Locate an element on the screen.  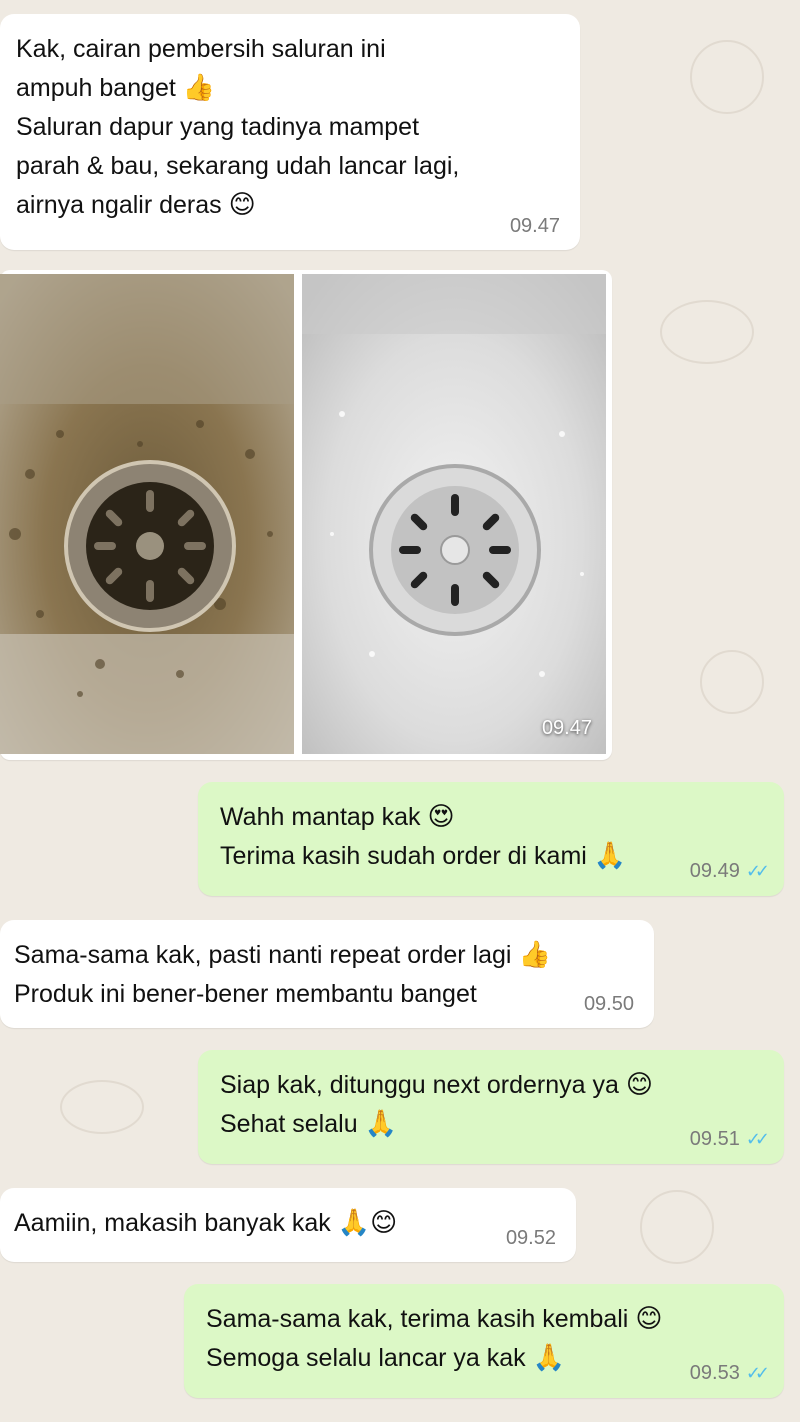
message-meta: 09.49 ✓✓ is located at coordinates (729, 871).